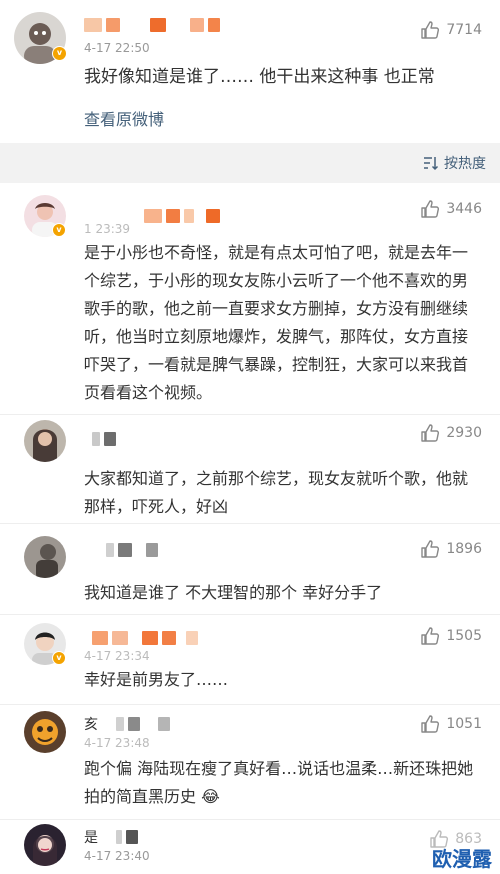 Image resolution: width=500 pixels, height=874 pixels. I want to click on sort-label: 按热度, so click(465, 164).